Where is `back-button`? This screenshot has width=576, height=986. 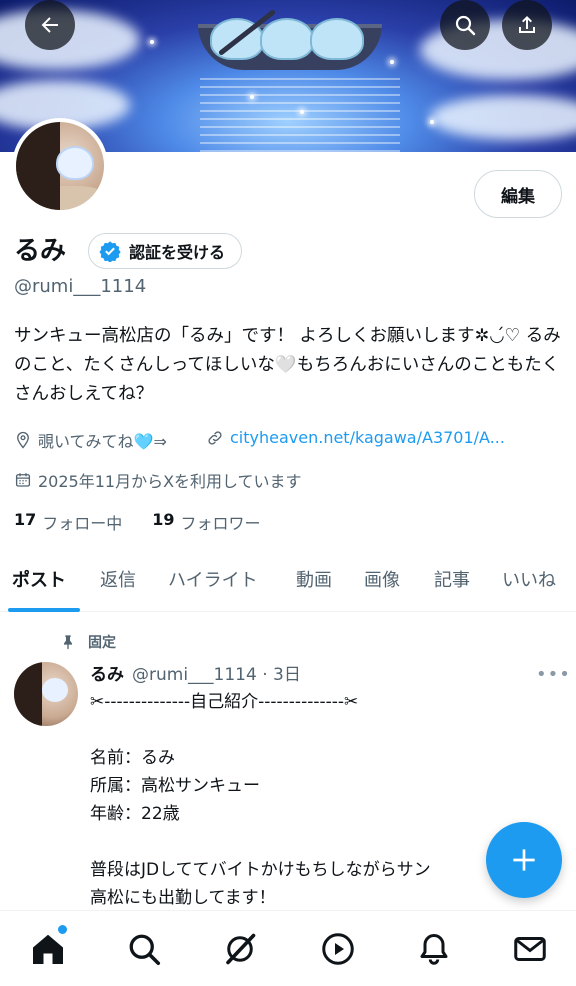
back-button is located at coordinates (50, 25).